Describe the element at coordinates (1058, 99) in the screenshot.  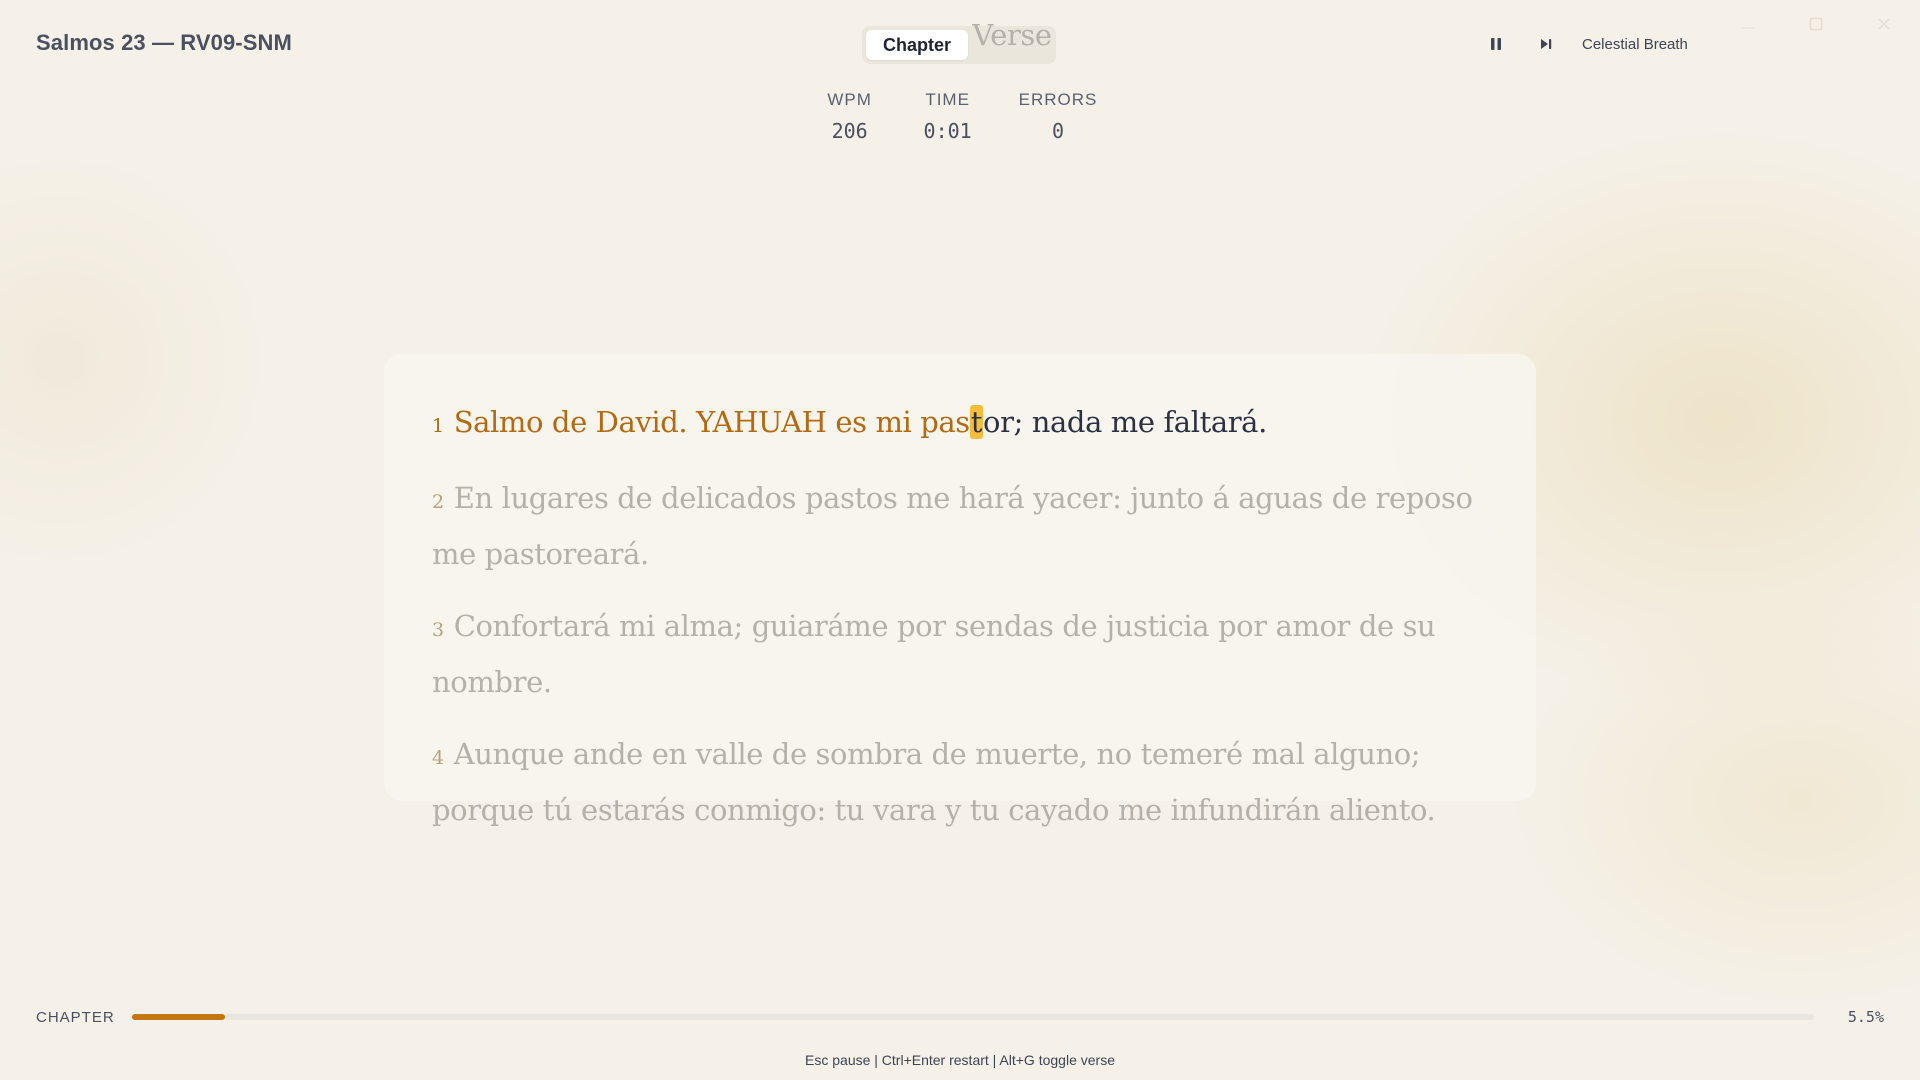
I see `errors-label: ERRORS` at that location.